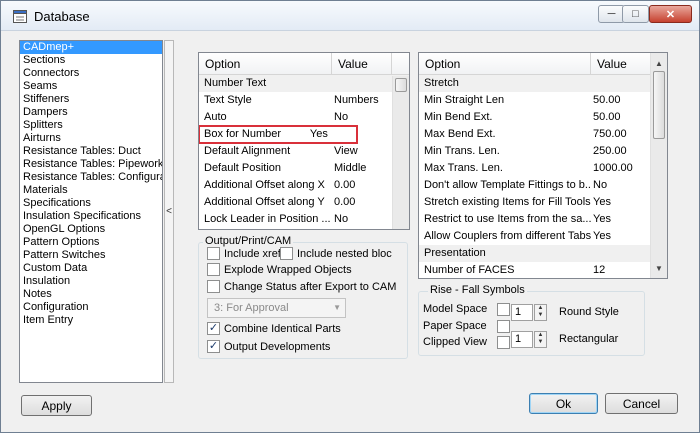 Image resolution: width=700 pixels, height=433 pixels. What do you see at coordinates (543, 117) in the screenshot?
I see `grid-row: Min Bend Ext. 50.00` at bounding box center [543, 117].